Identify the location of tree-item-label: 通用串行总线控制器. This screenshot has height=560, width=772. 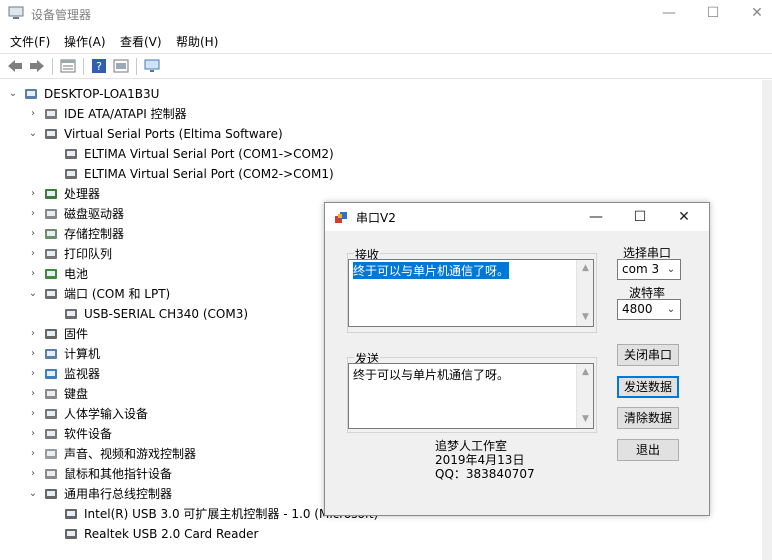
(118, 494).